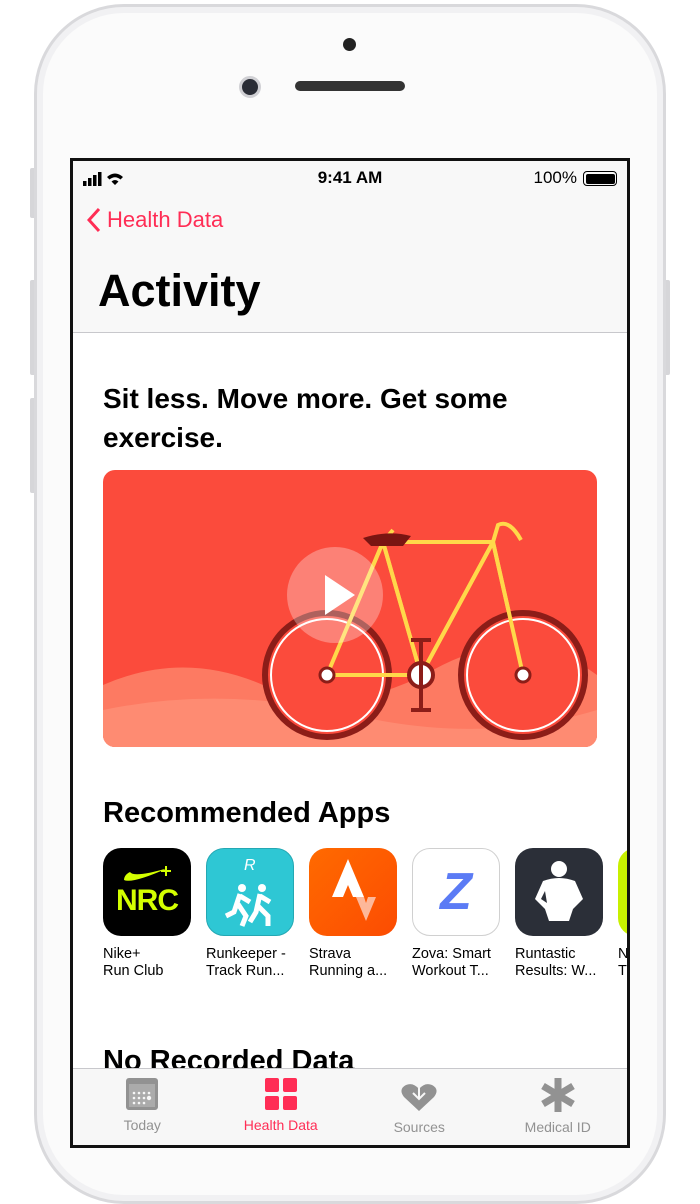 This screenshot has height=1204, width=700. Describe the element at coordinates (179, 290) in the screenshot. I see `page-title: Activity` at that location.